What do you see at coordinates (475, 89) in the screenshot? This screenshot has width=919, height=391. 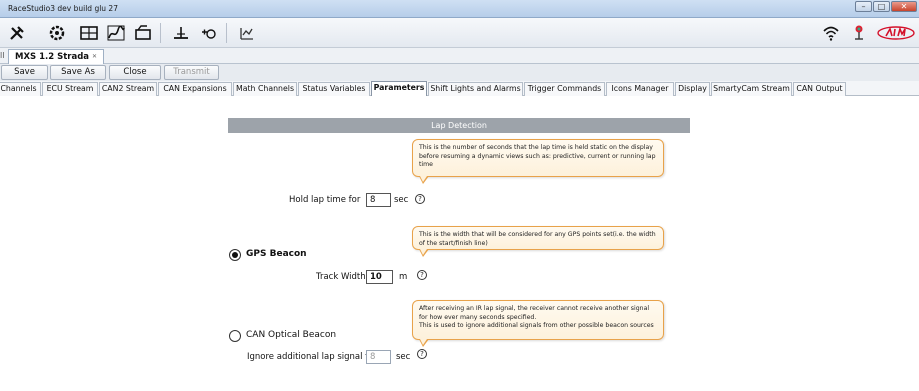 I see `tab-shift-lights-alarms: Shift Lights and Alarms` at bounding box center [475, 89].